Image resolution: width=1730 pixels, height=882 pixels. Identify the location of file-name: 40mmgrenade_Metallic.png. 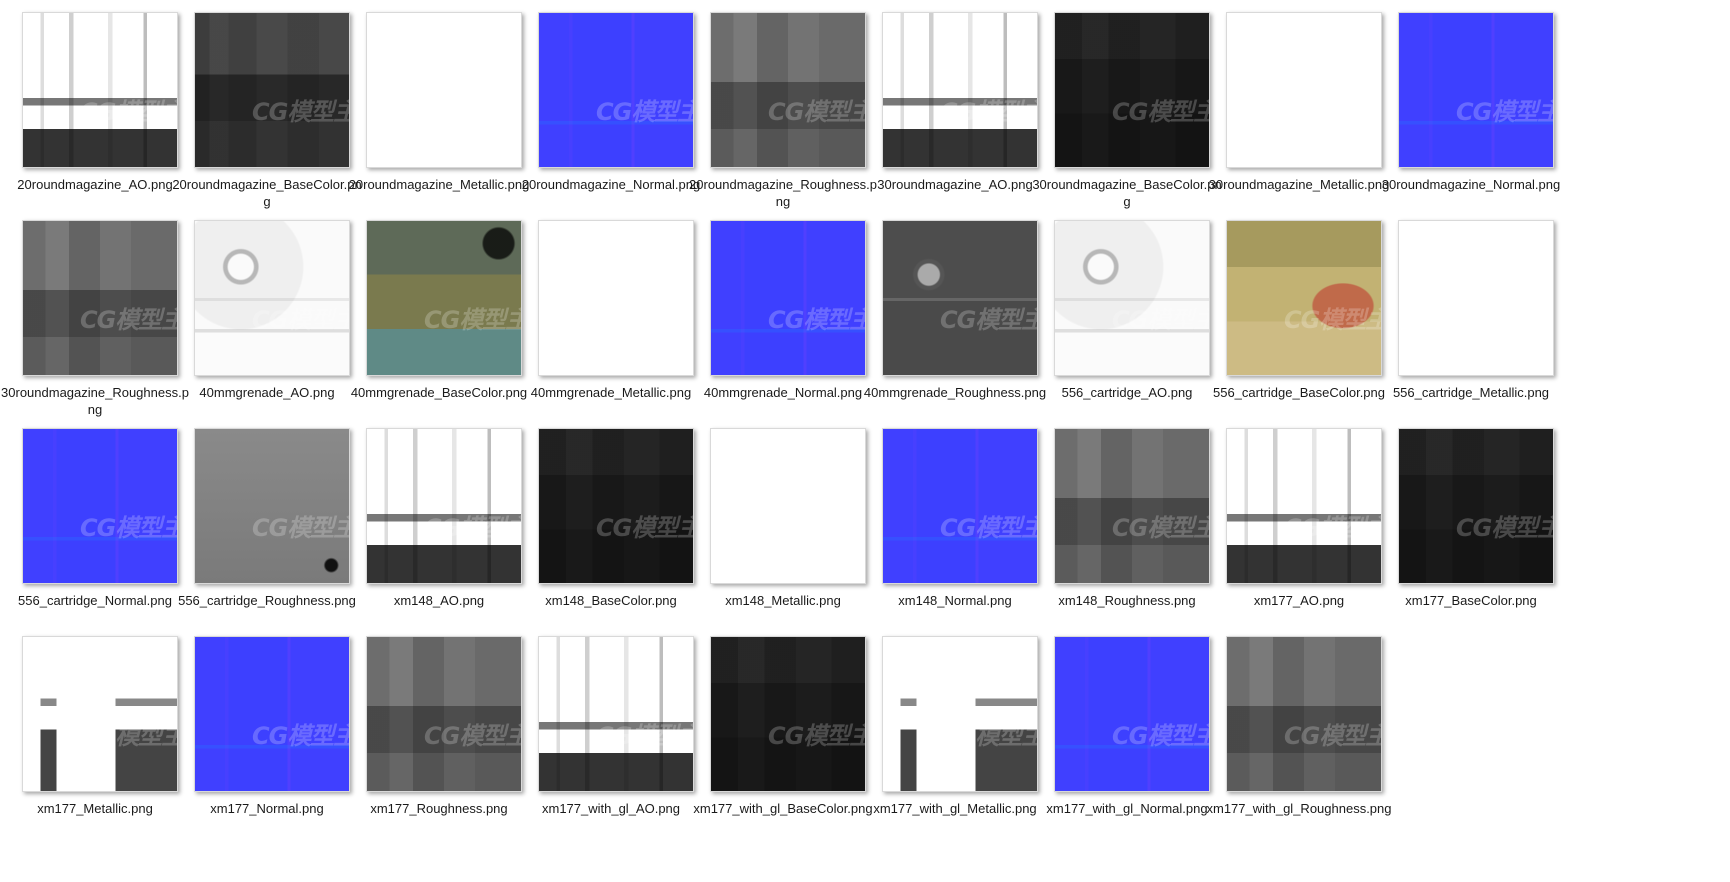
(611, 392).